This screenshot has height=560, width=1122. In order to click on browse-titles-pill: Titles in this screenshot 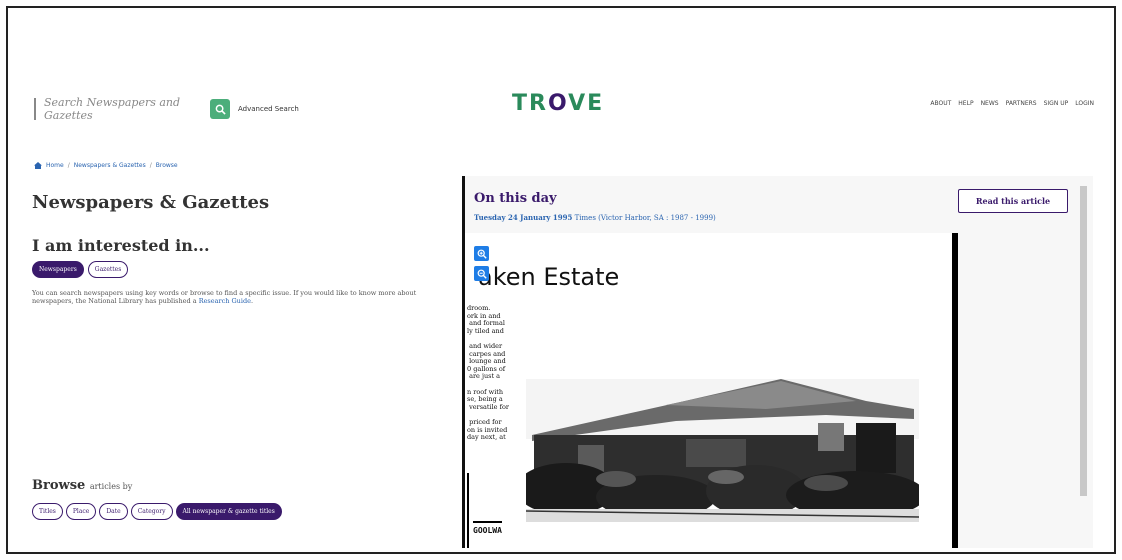, I will do `click(47, 511)`.